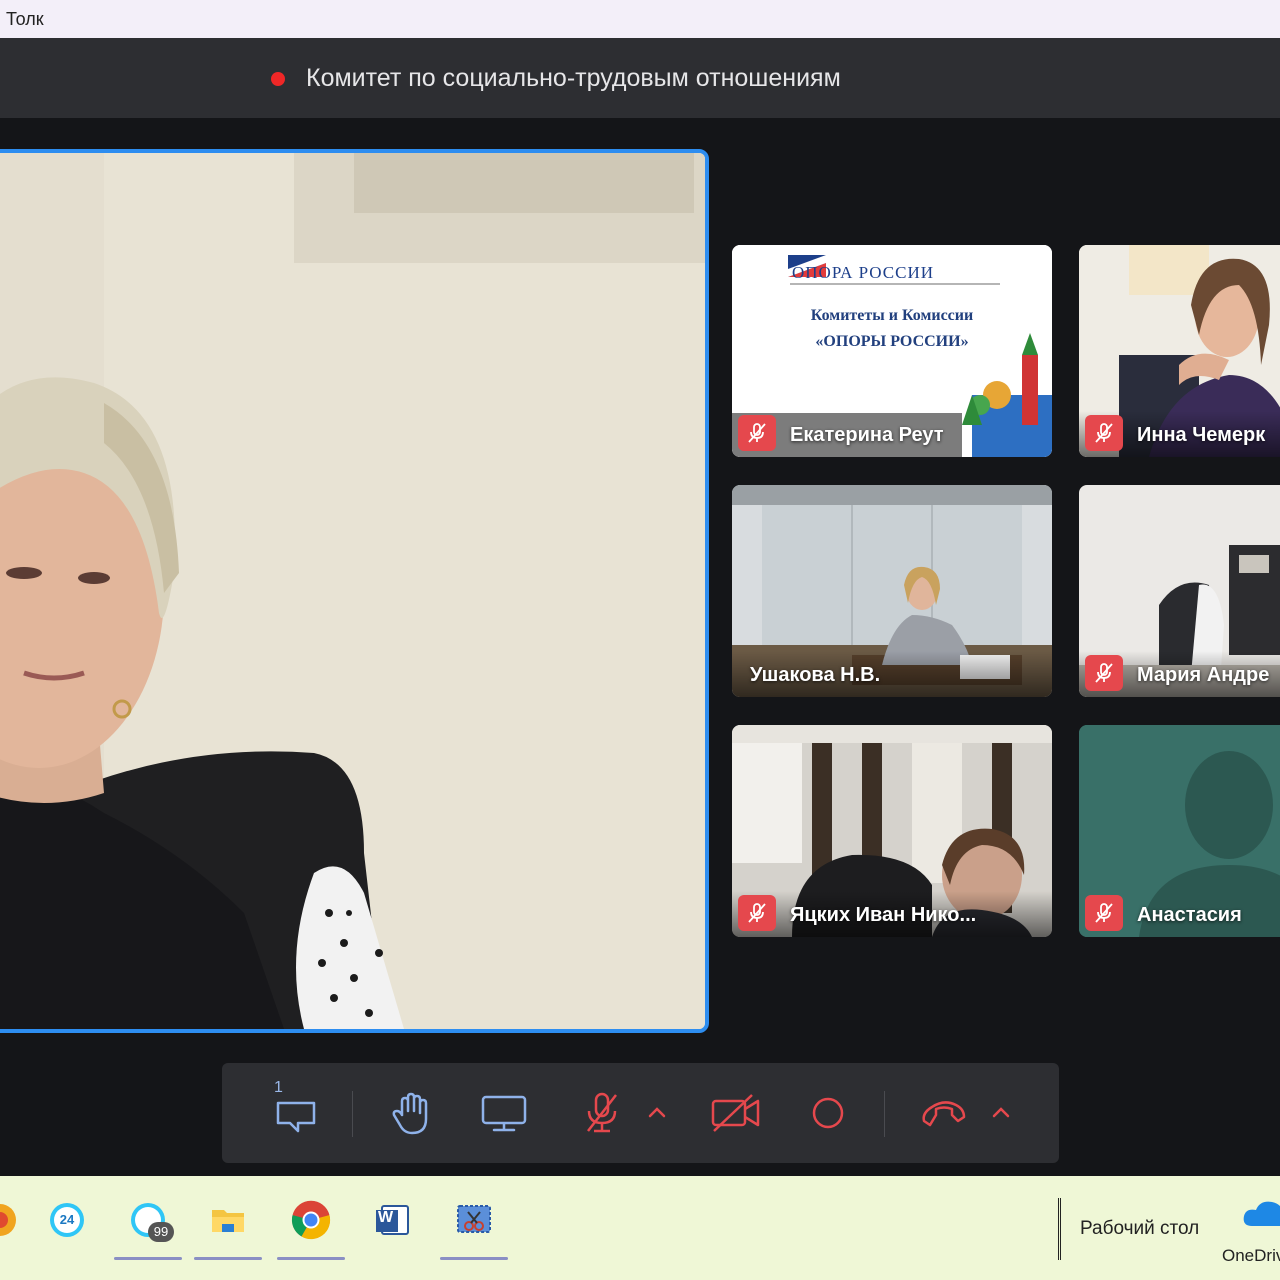 The width and height of the screenshot is (1280, 1280). I want to click on snipping-tool-icon, so click(474, 1219).